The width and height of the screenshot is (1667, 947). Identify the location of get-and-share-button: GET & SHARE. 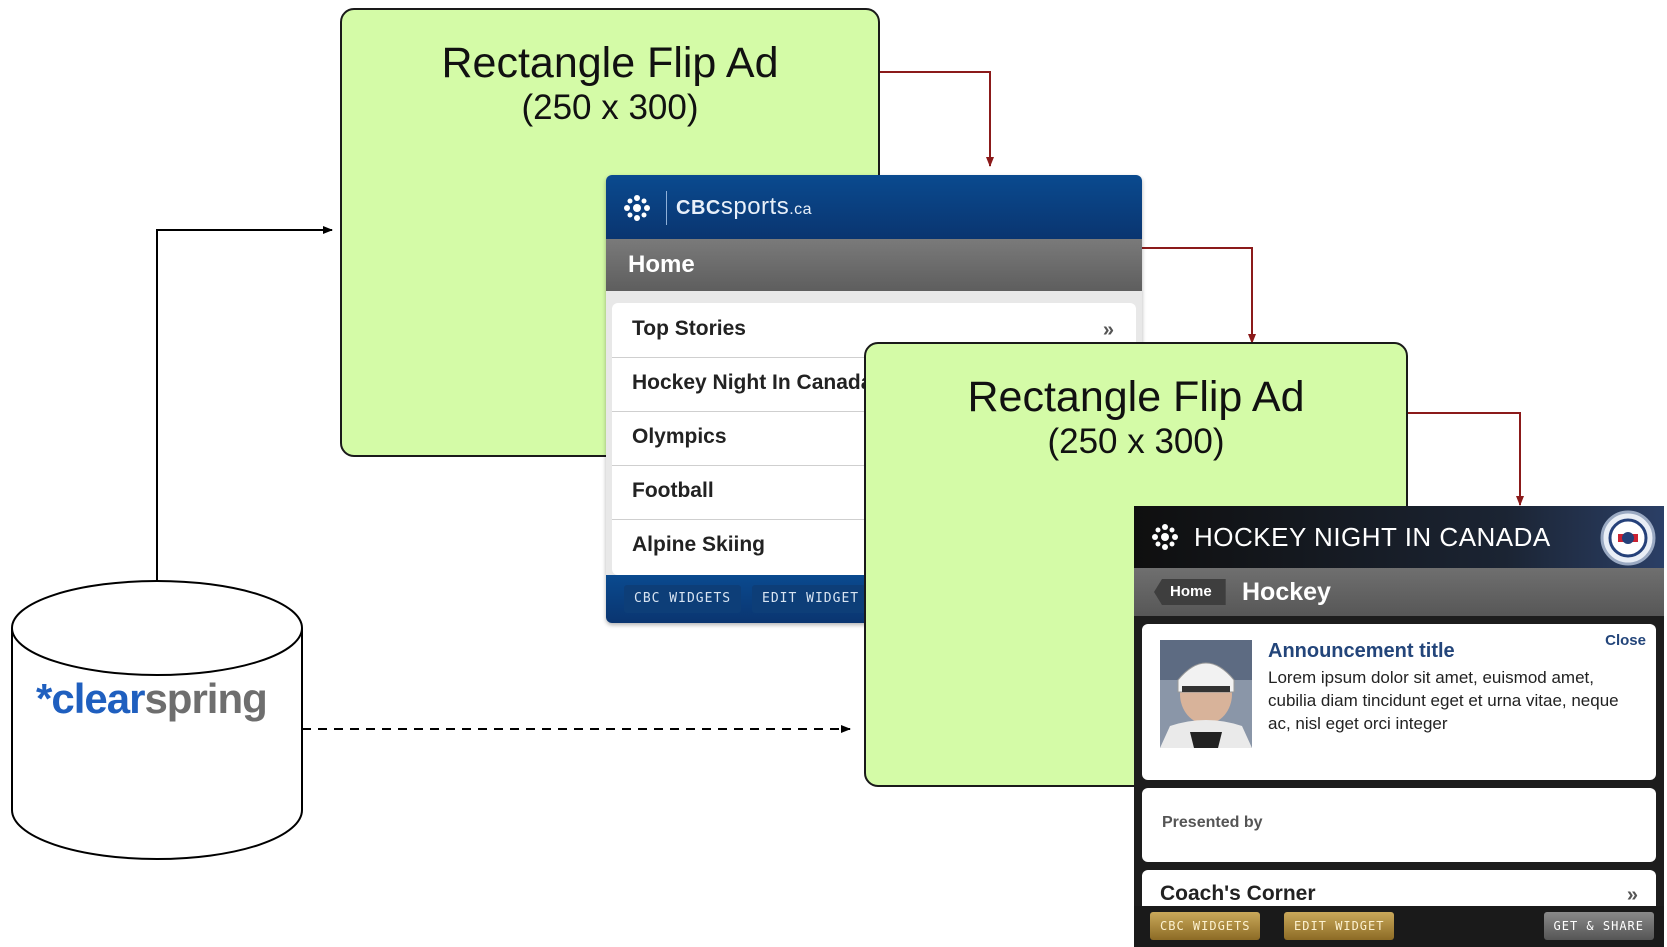
(1598, 926).